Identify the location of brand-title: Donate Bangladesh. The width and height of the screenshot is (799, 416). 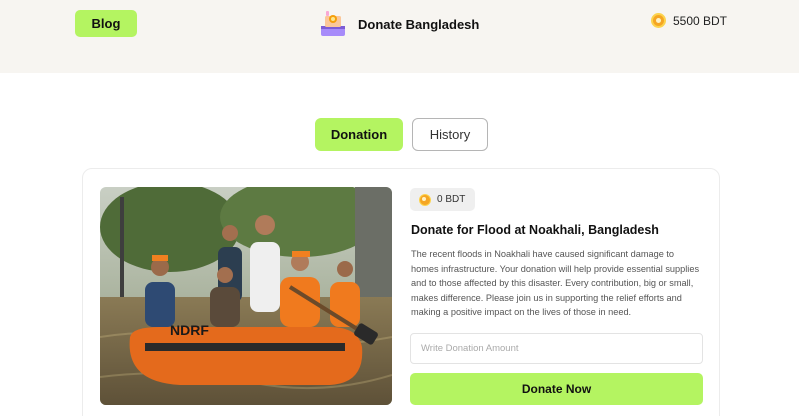
(419, 24).